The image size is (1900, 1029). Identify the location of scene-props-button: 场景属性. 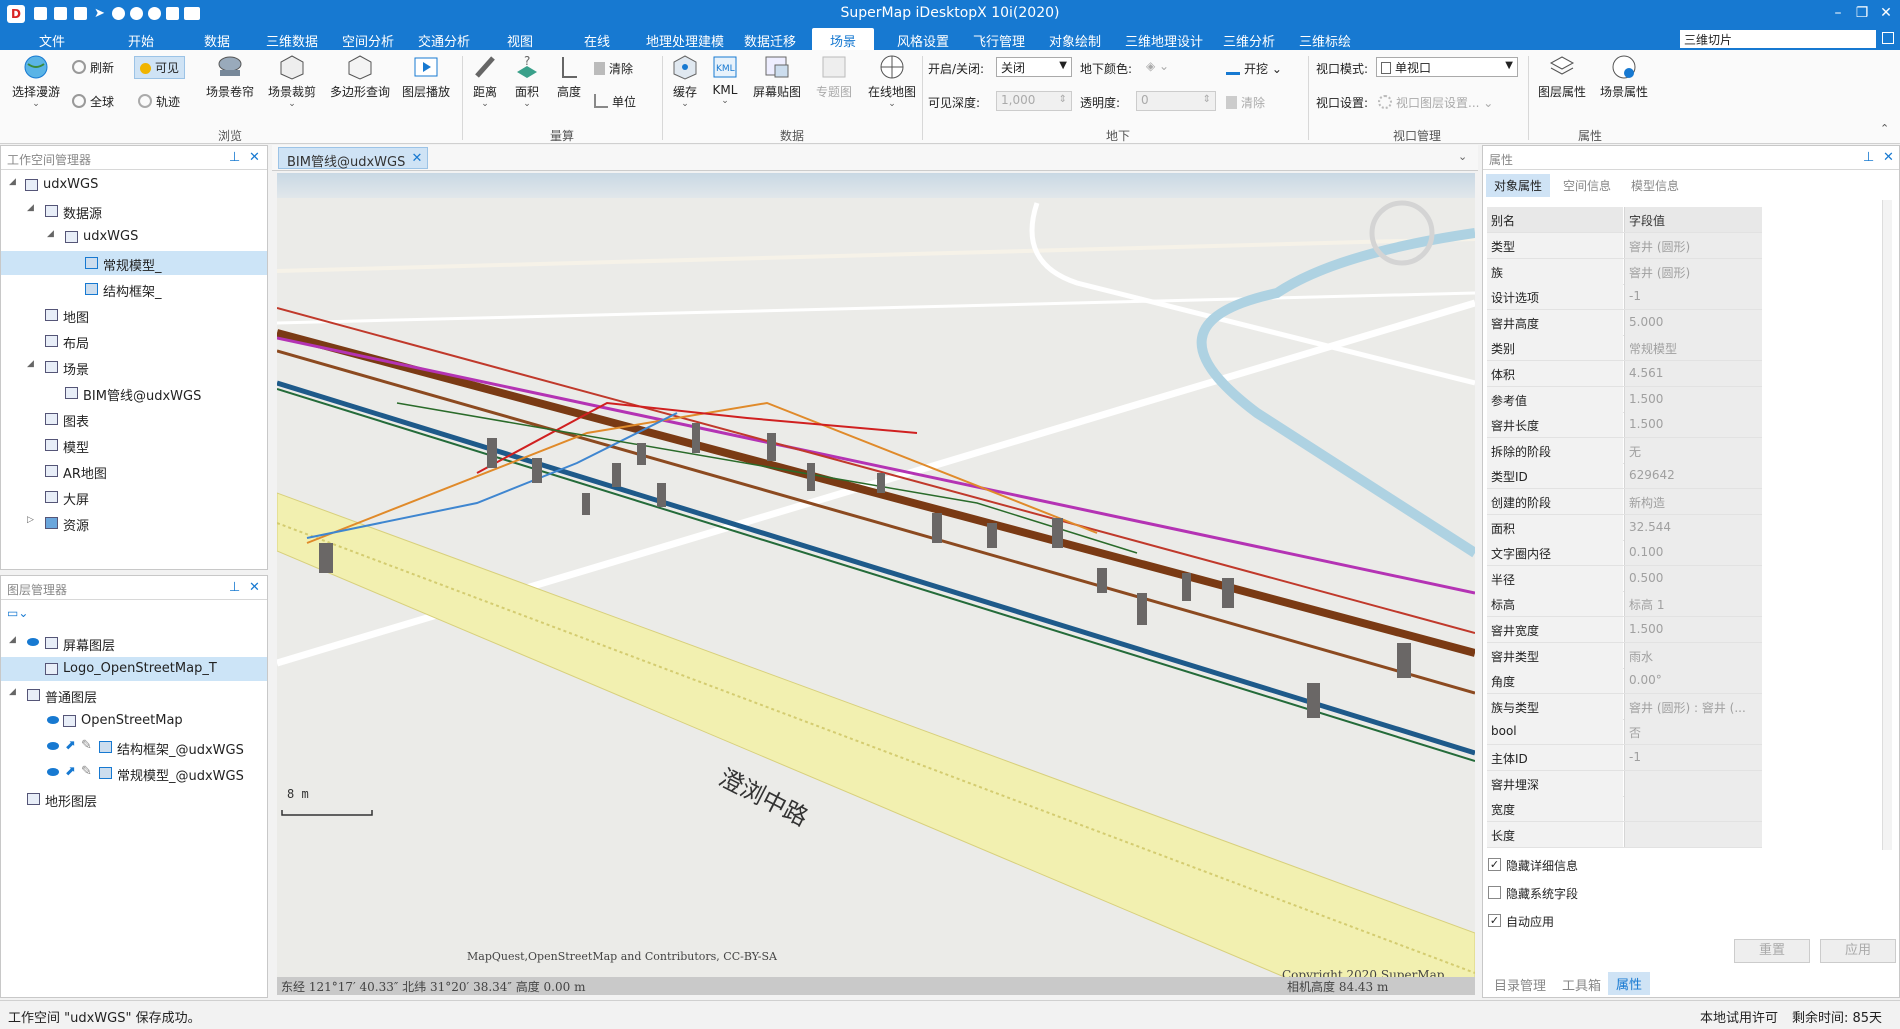
(1624, 77).